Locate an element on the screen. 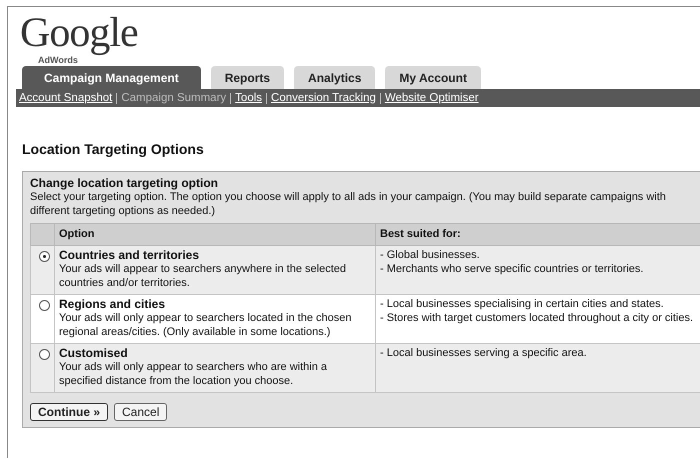 This screenshot has height=459, width=700. option-title: Regions and cities is located at coordinates (112, 304).